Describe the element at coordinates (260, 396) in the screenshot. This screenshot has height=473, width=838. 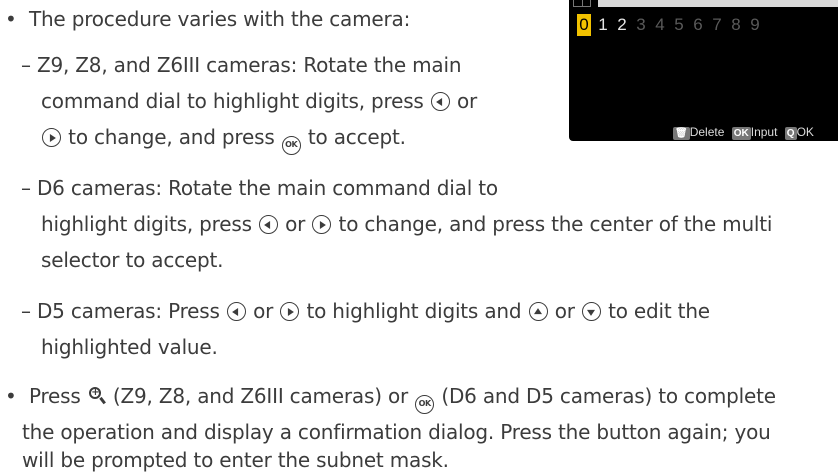
I see `bullet-text: (Z9, Z8, and Z6III cameras) or` at that location.